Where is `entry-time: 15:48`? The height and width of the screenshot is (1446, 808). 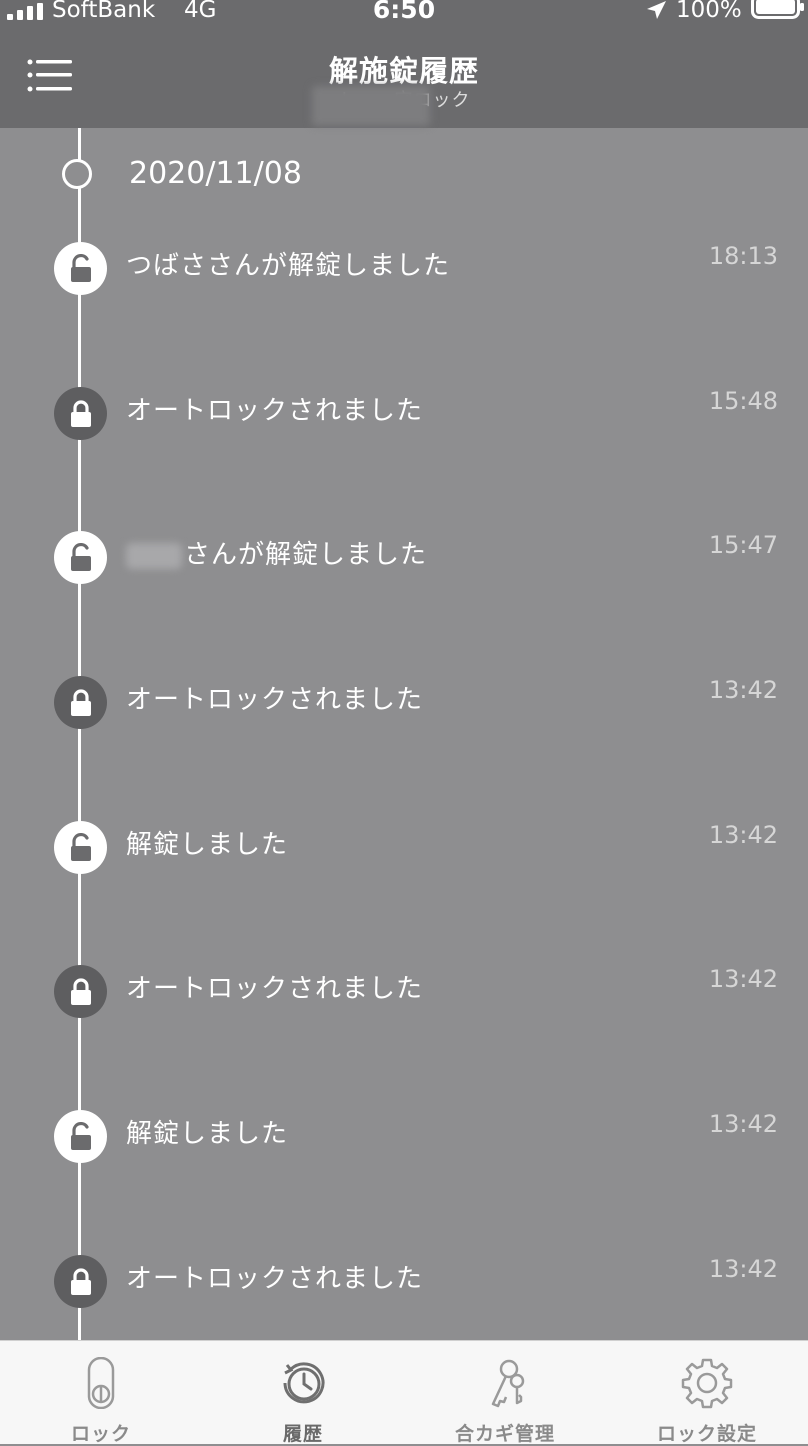
entry-time: 15:48 is located at coordinates (743, 401).